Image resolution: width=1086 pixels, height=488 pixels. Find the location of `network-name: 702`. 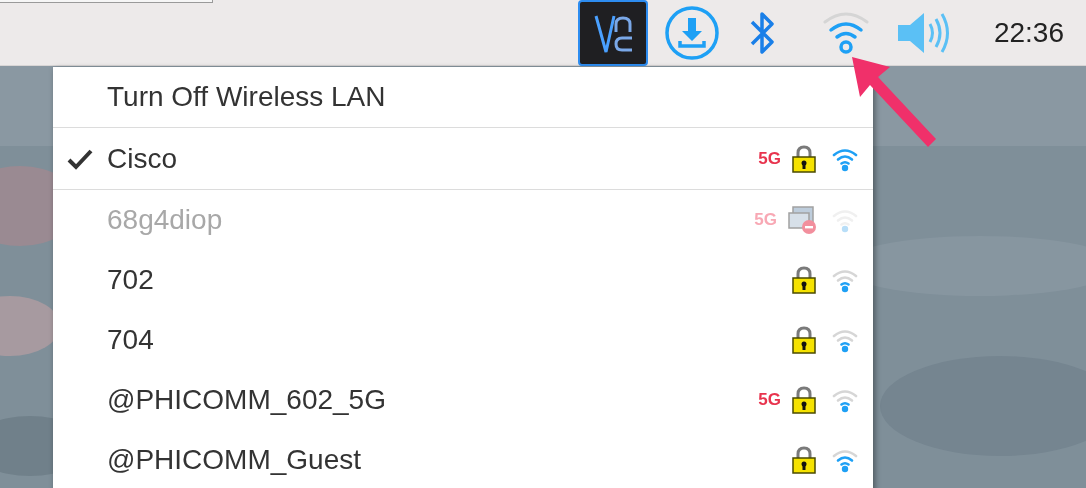

network-name: 702 is located at coordinates (449, 280).